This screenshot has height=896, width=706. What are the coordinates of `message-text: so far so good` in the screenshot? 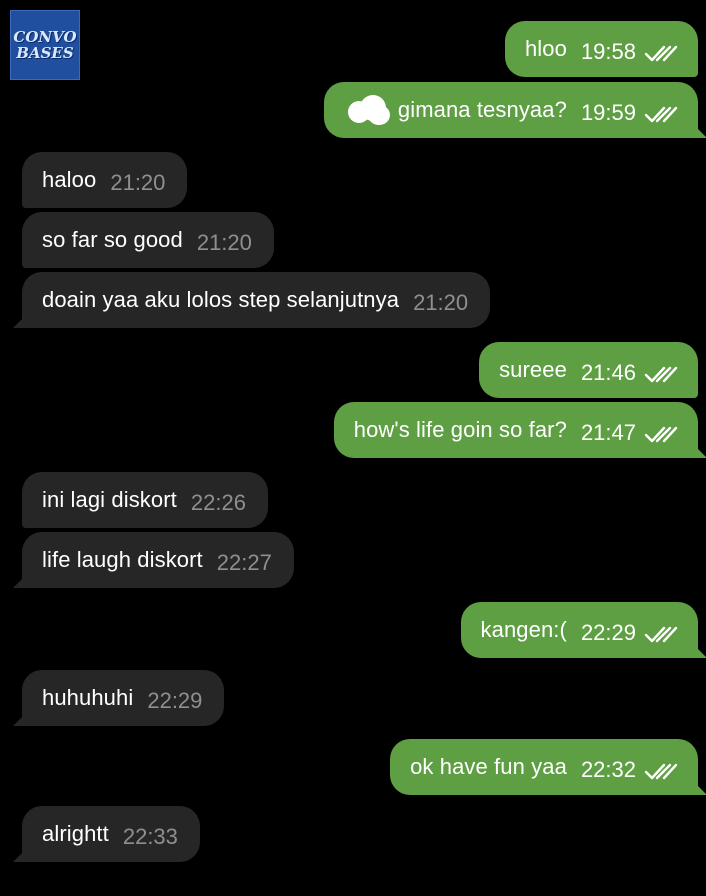 It's located at (112, 239).